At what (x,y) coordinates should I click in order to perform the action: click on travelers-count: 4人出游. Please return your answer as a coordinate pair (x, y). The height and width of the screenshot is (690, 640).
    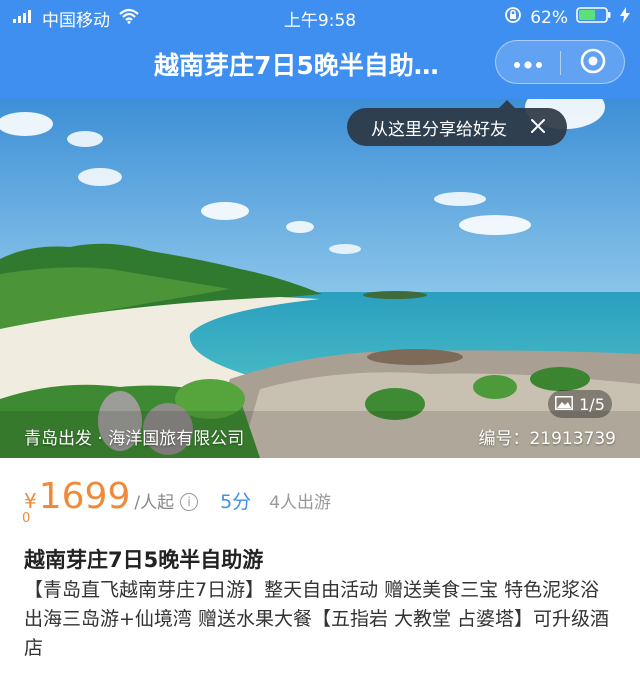
    Looking at the image, I should click on (300, 503).